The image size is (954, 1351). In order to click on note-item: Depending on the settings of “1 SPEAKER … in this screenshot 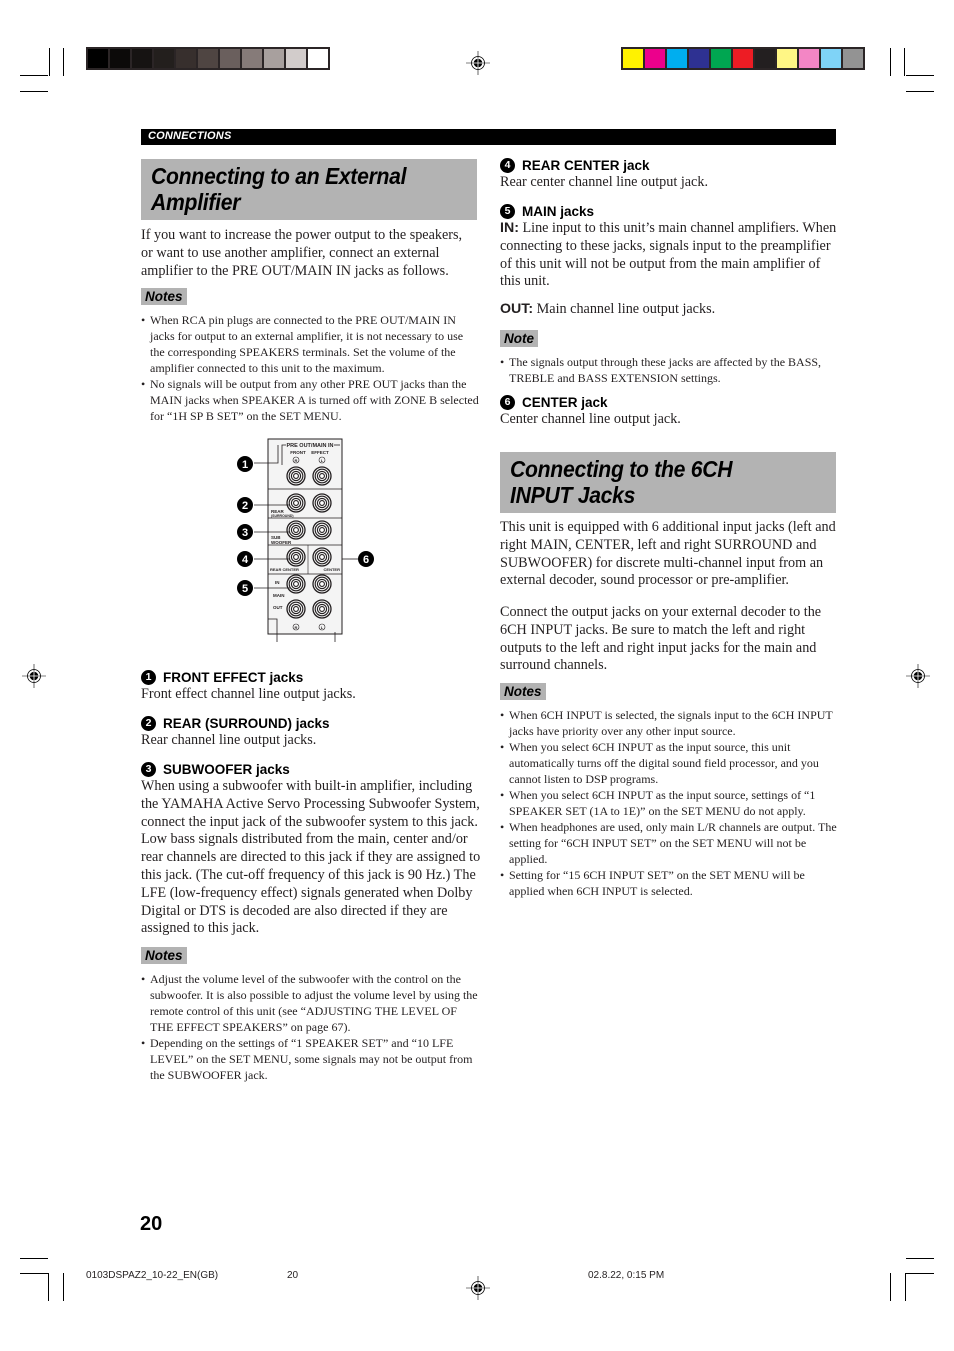, I will do `click(310, 1059)`.